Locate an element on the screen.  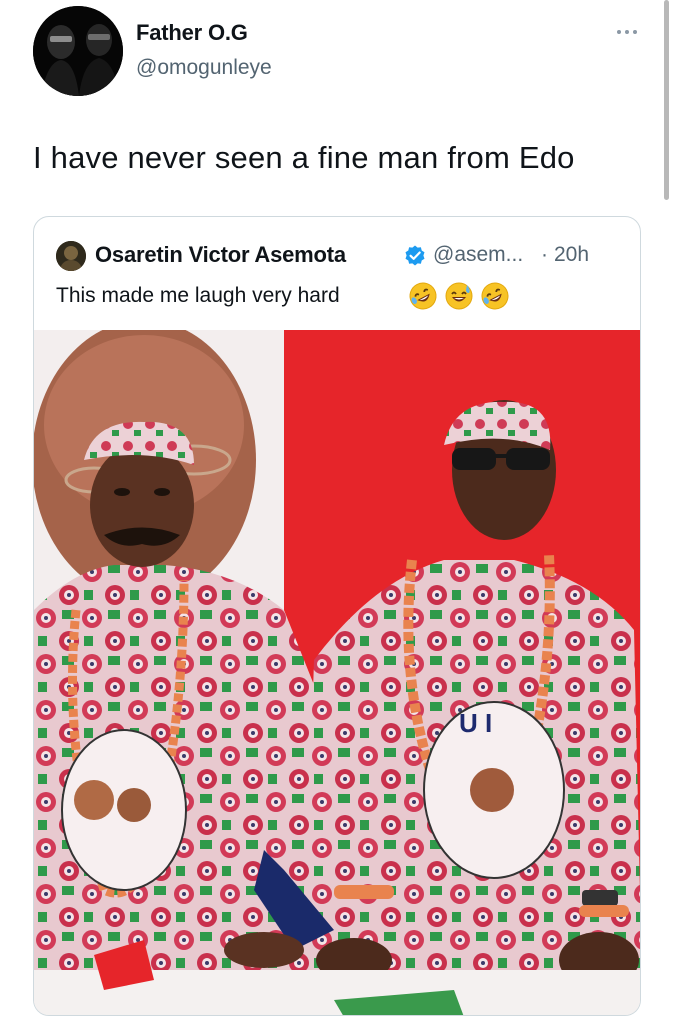
author-handle: @omogunleye is located at coordinates (204, 68).